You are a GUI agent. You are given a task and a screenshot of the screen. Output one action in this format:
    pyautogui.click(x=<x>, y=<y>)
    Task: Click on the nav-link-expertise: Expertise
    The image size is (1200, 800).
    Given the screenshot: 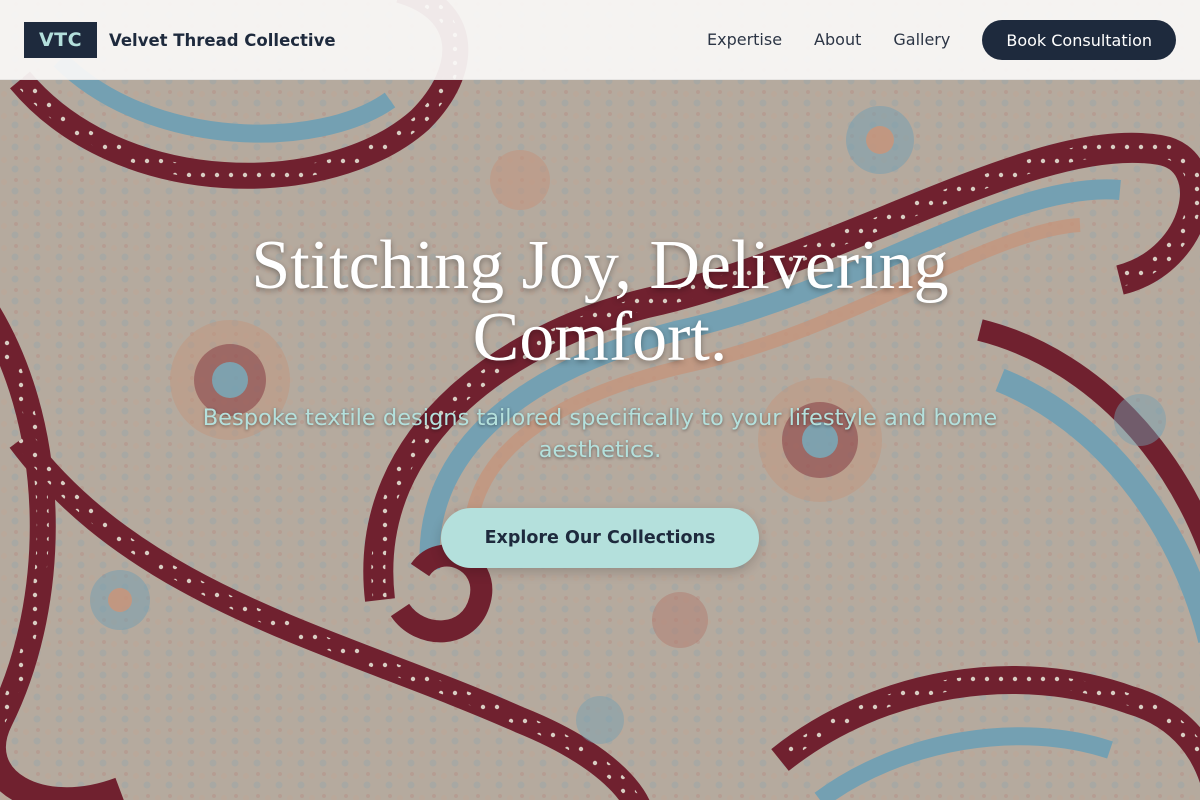 What is the action you would take?
    pyautogui.click(x=744, y=40)
    